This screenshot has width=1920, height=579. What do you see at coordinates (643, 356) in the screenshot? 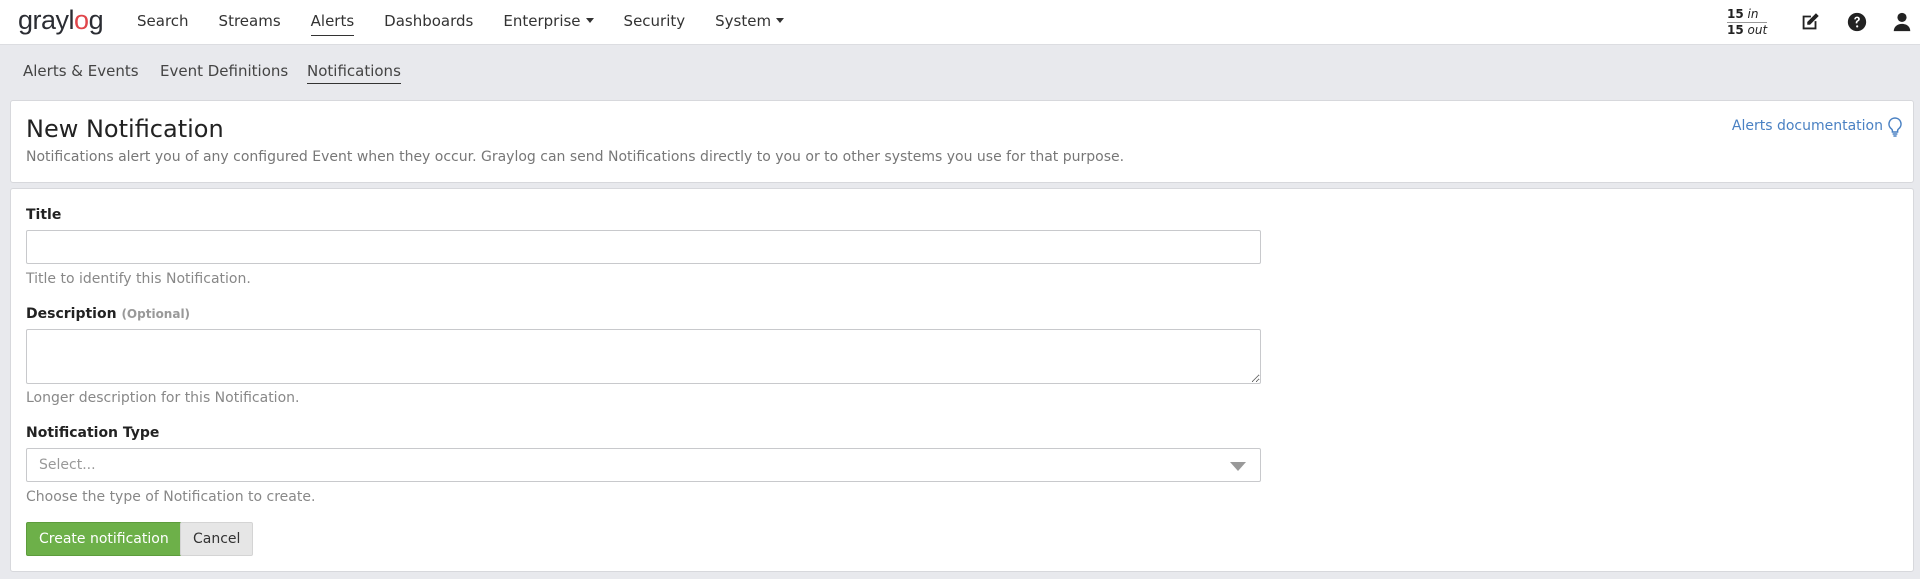
I see `description-textarea` at bounding box center [643, 356].